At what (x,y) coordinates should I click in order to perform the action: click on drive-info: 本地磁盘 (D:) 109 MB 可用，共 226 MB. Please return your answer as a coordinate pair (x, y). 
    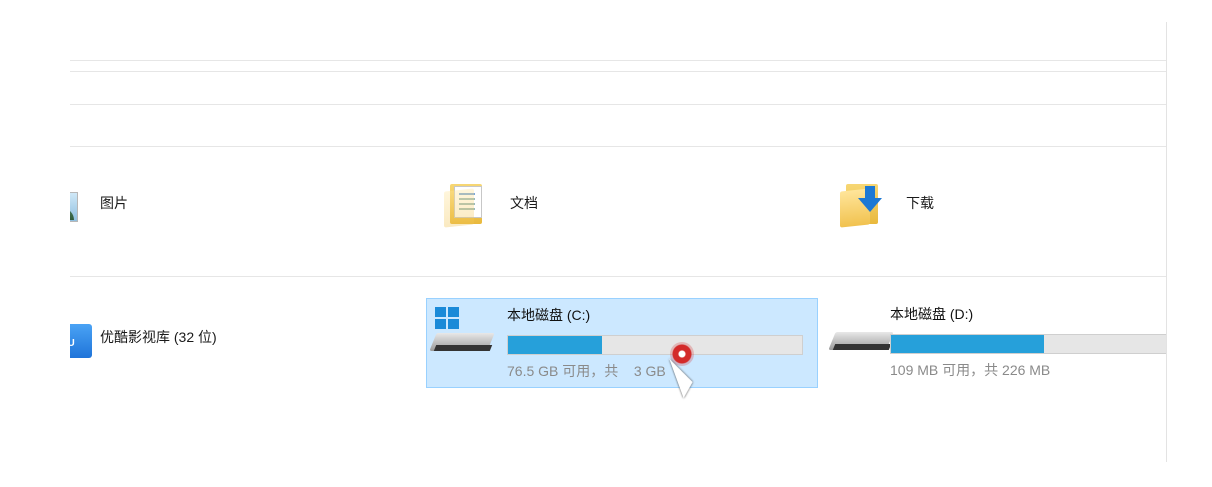
    Looking at the image, I should click on (1028, 342).